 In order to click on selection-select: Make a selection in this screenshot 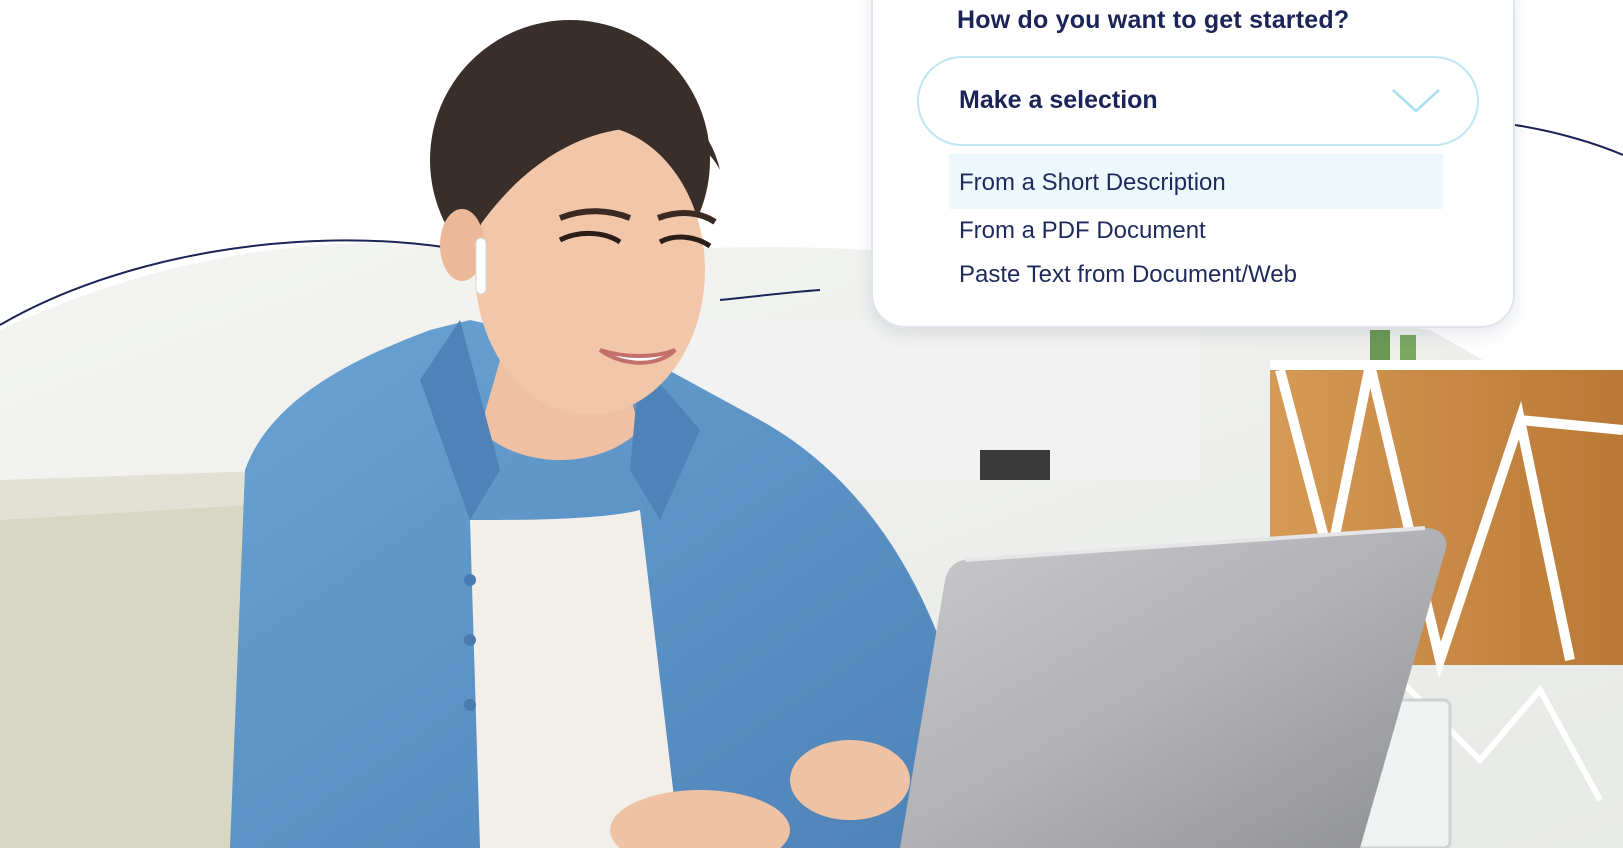, I will do `click(1198, 101)`.